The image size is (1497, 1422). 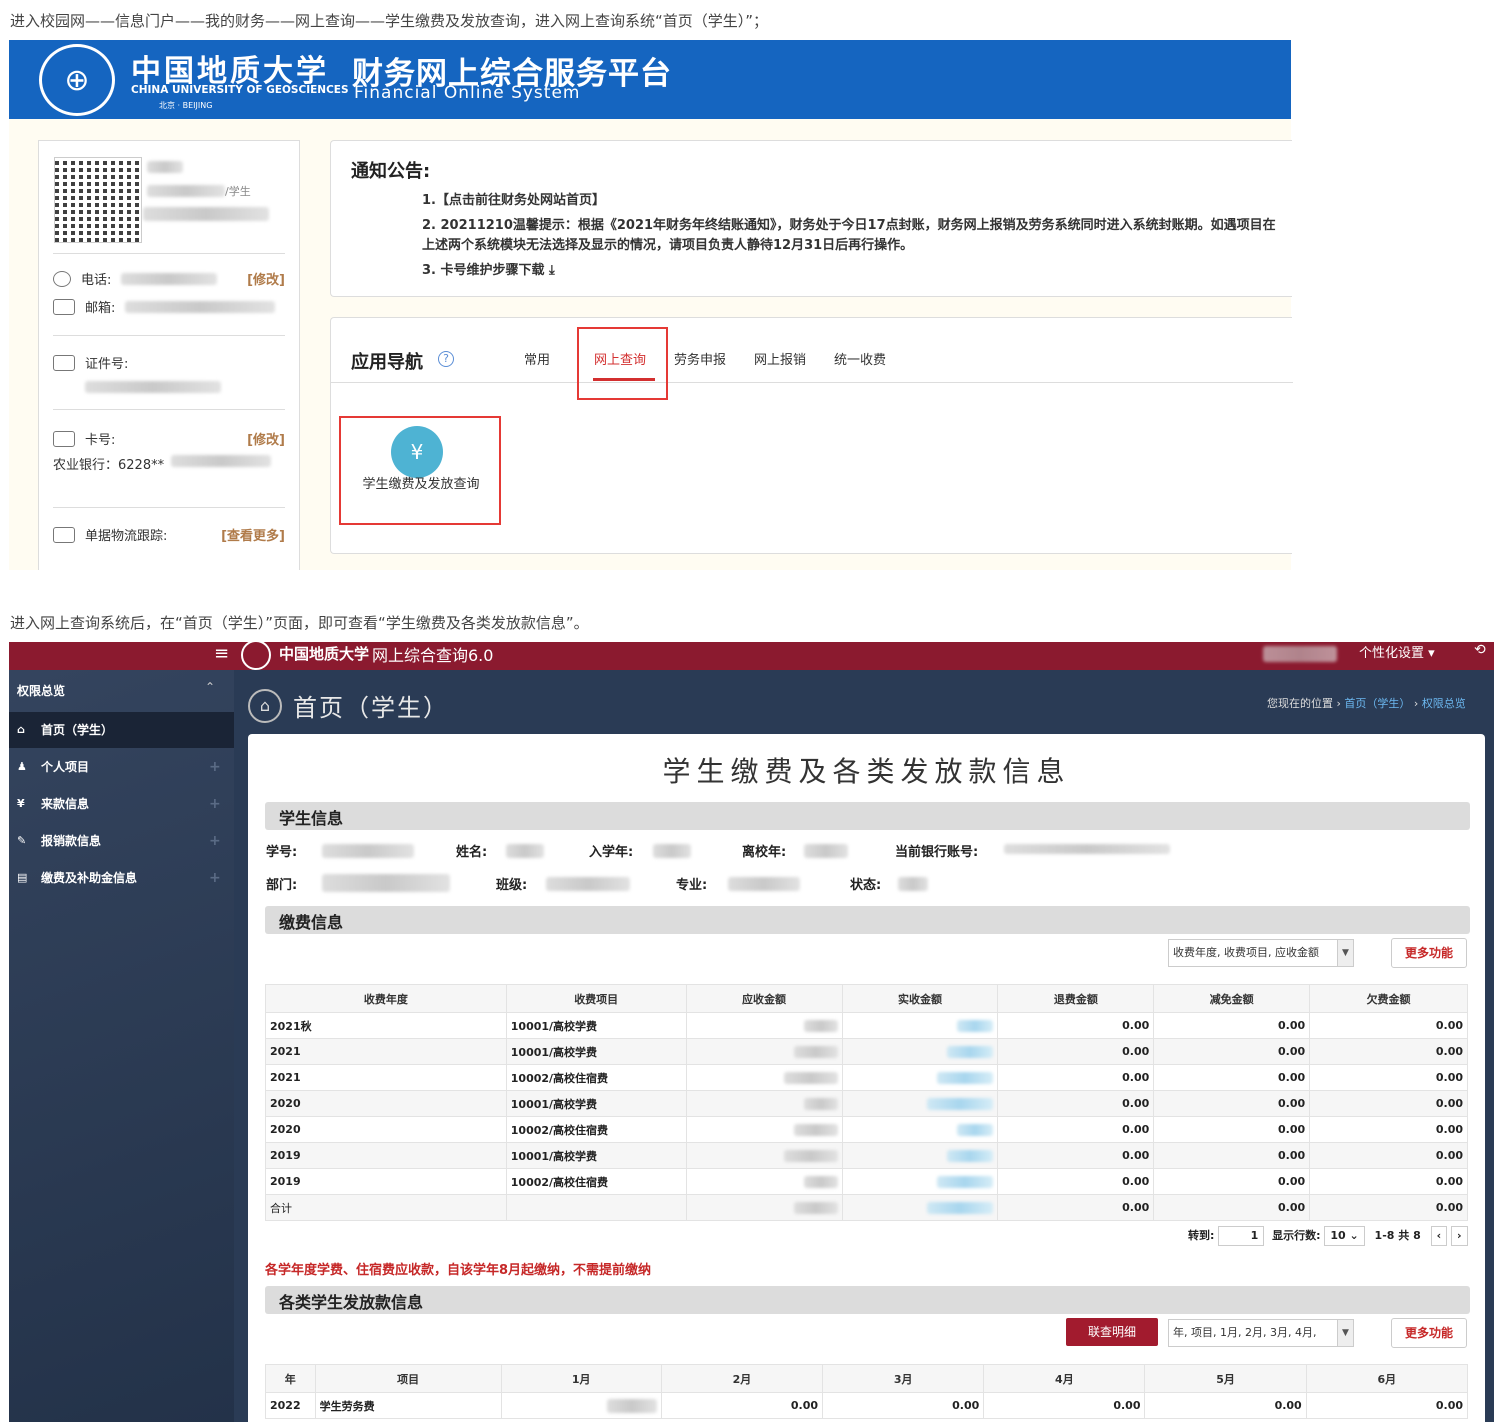 What do you see at coordinates (1201, 1235) in the screenshot?
I see `goto-label: 转到:` at bounding box center [1201, 1235].